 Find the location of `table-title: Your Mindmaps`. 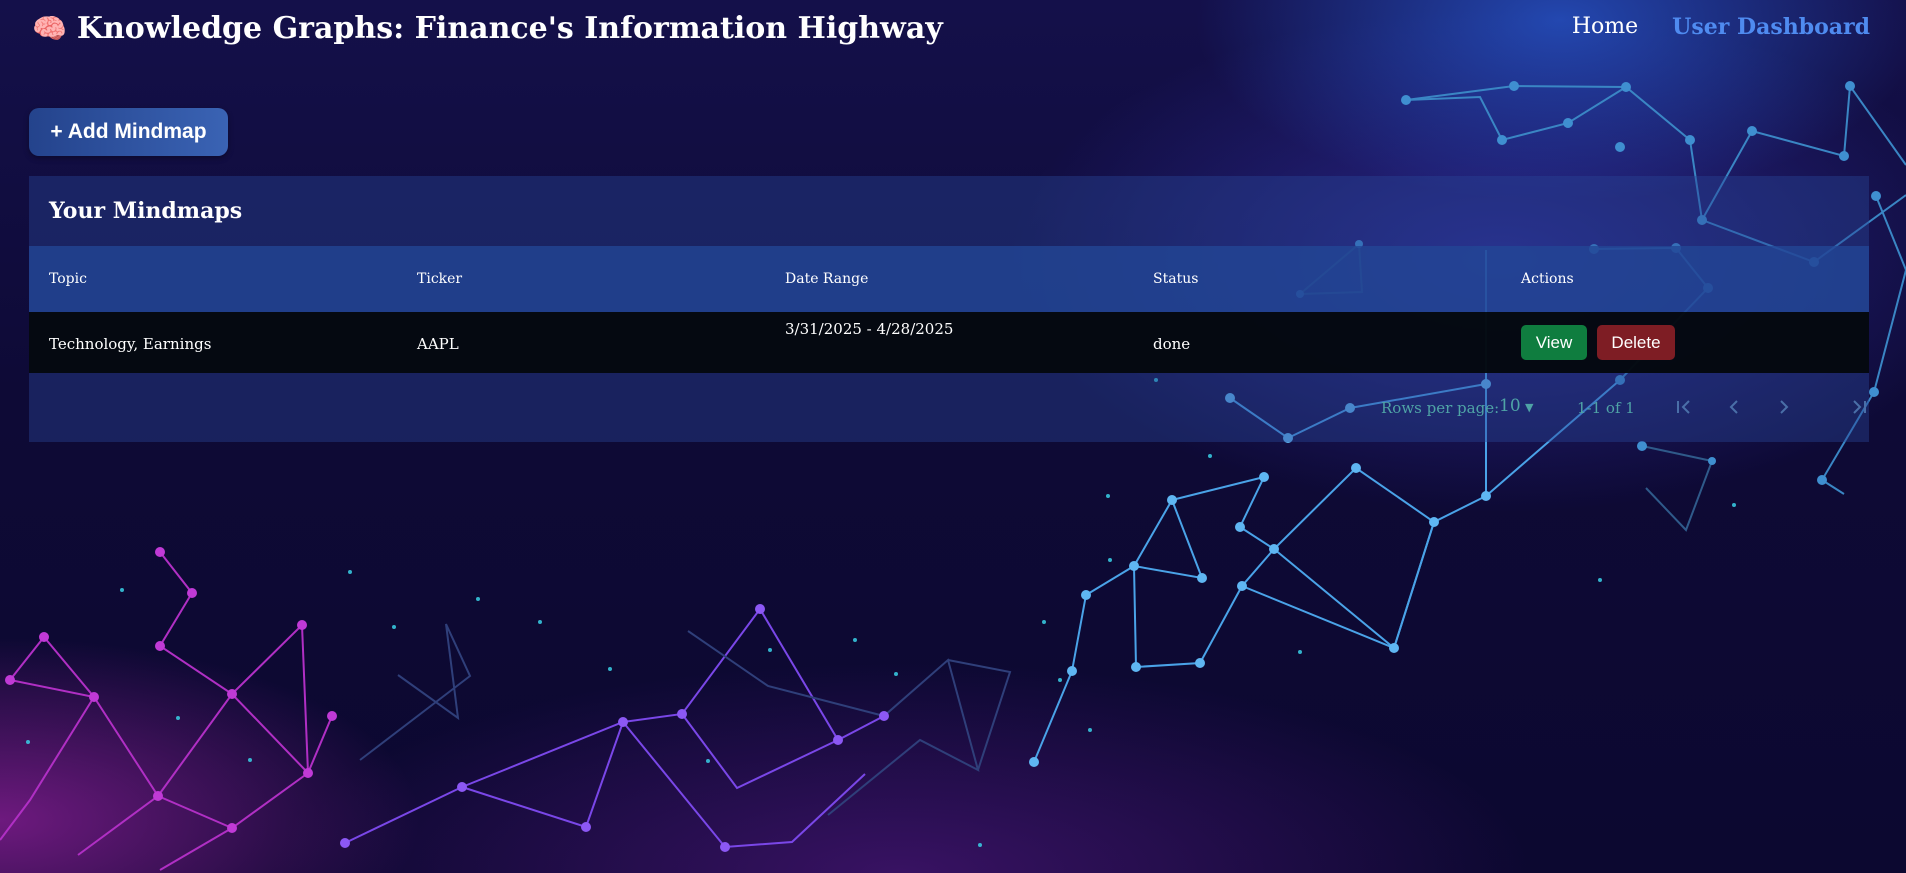

table-title: Your Mindmaps is located at coordinates (146, 211).